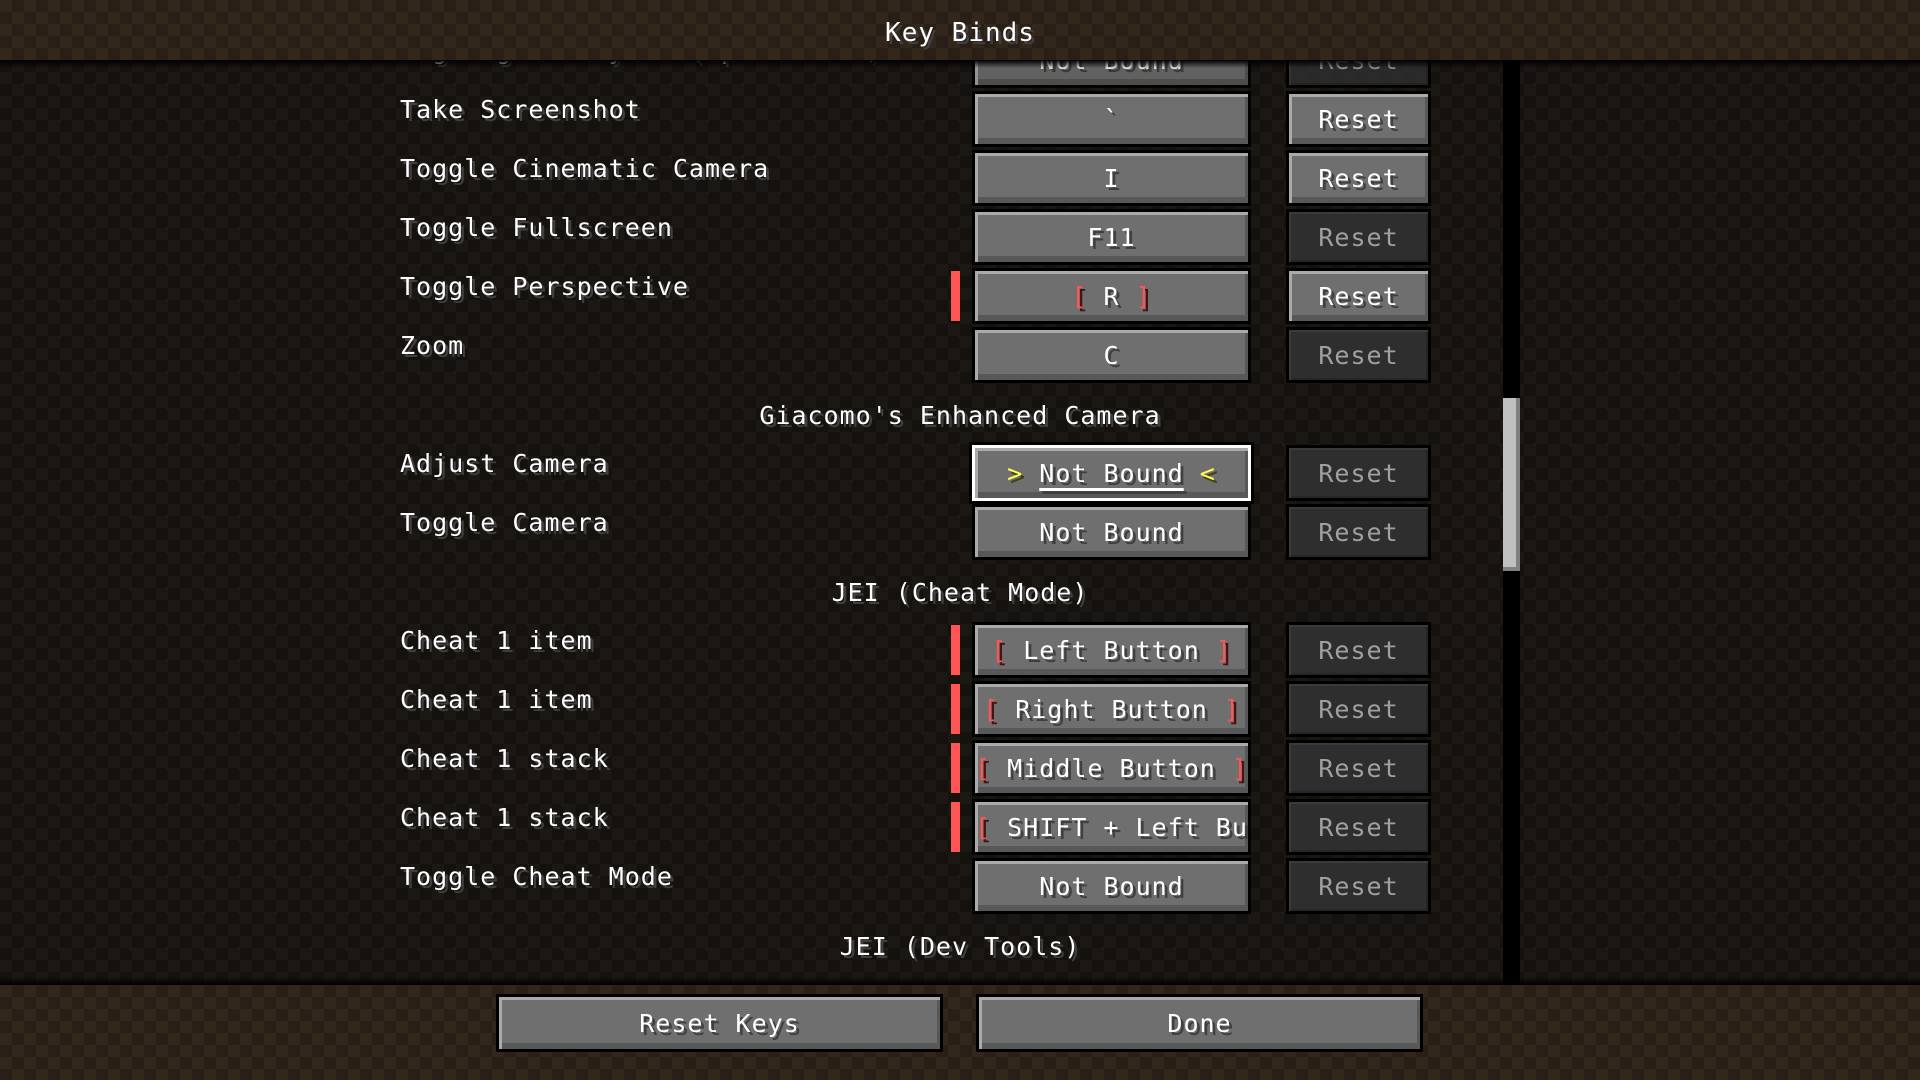  What do you see at coordinates (641, 62) in the screenshot?
I see `keybind-label: Highlight Players (Spectators)` at bounding box center [641, 62].